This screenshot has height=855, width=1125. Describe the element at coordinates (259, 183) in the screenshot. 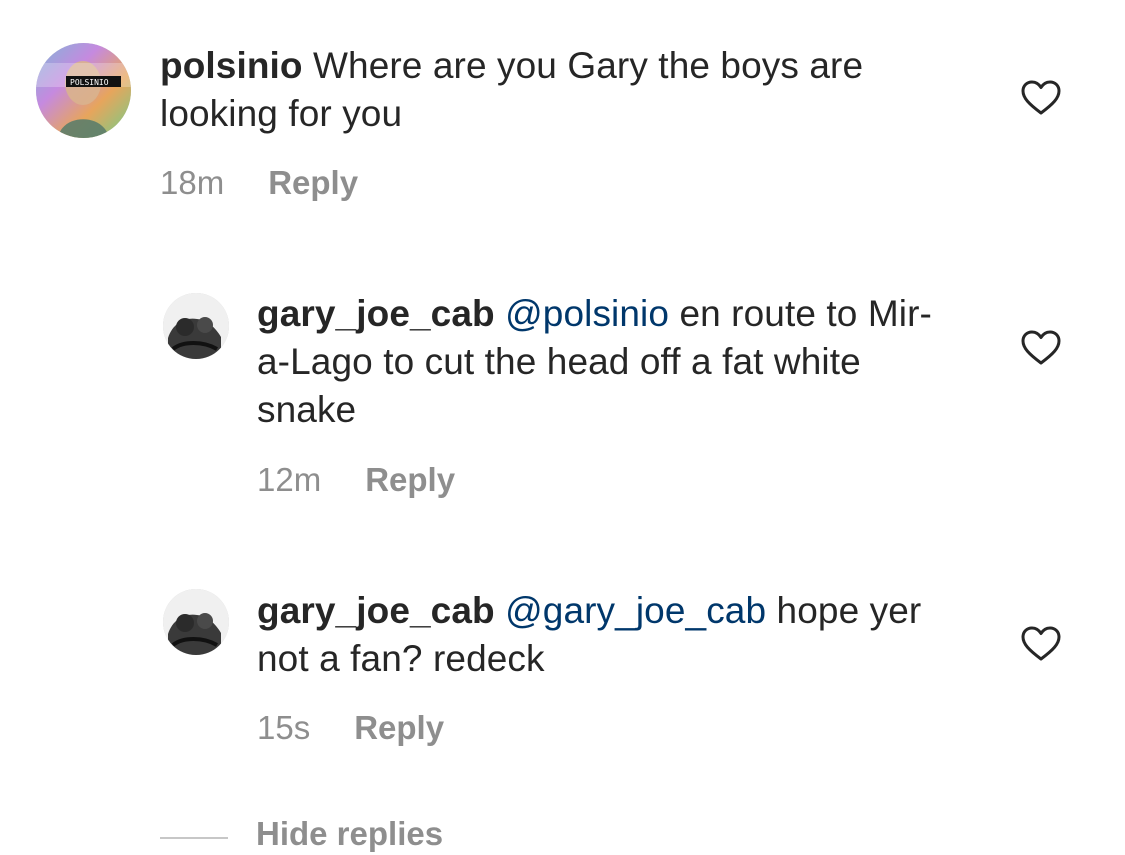

I see `comment-meta: 18m Reply` at that location.